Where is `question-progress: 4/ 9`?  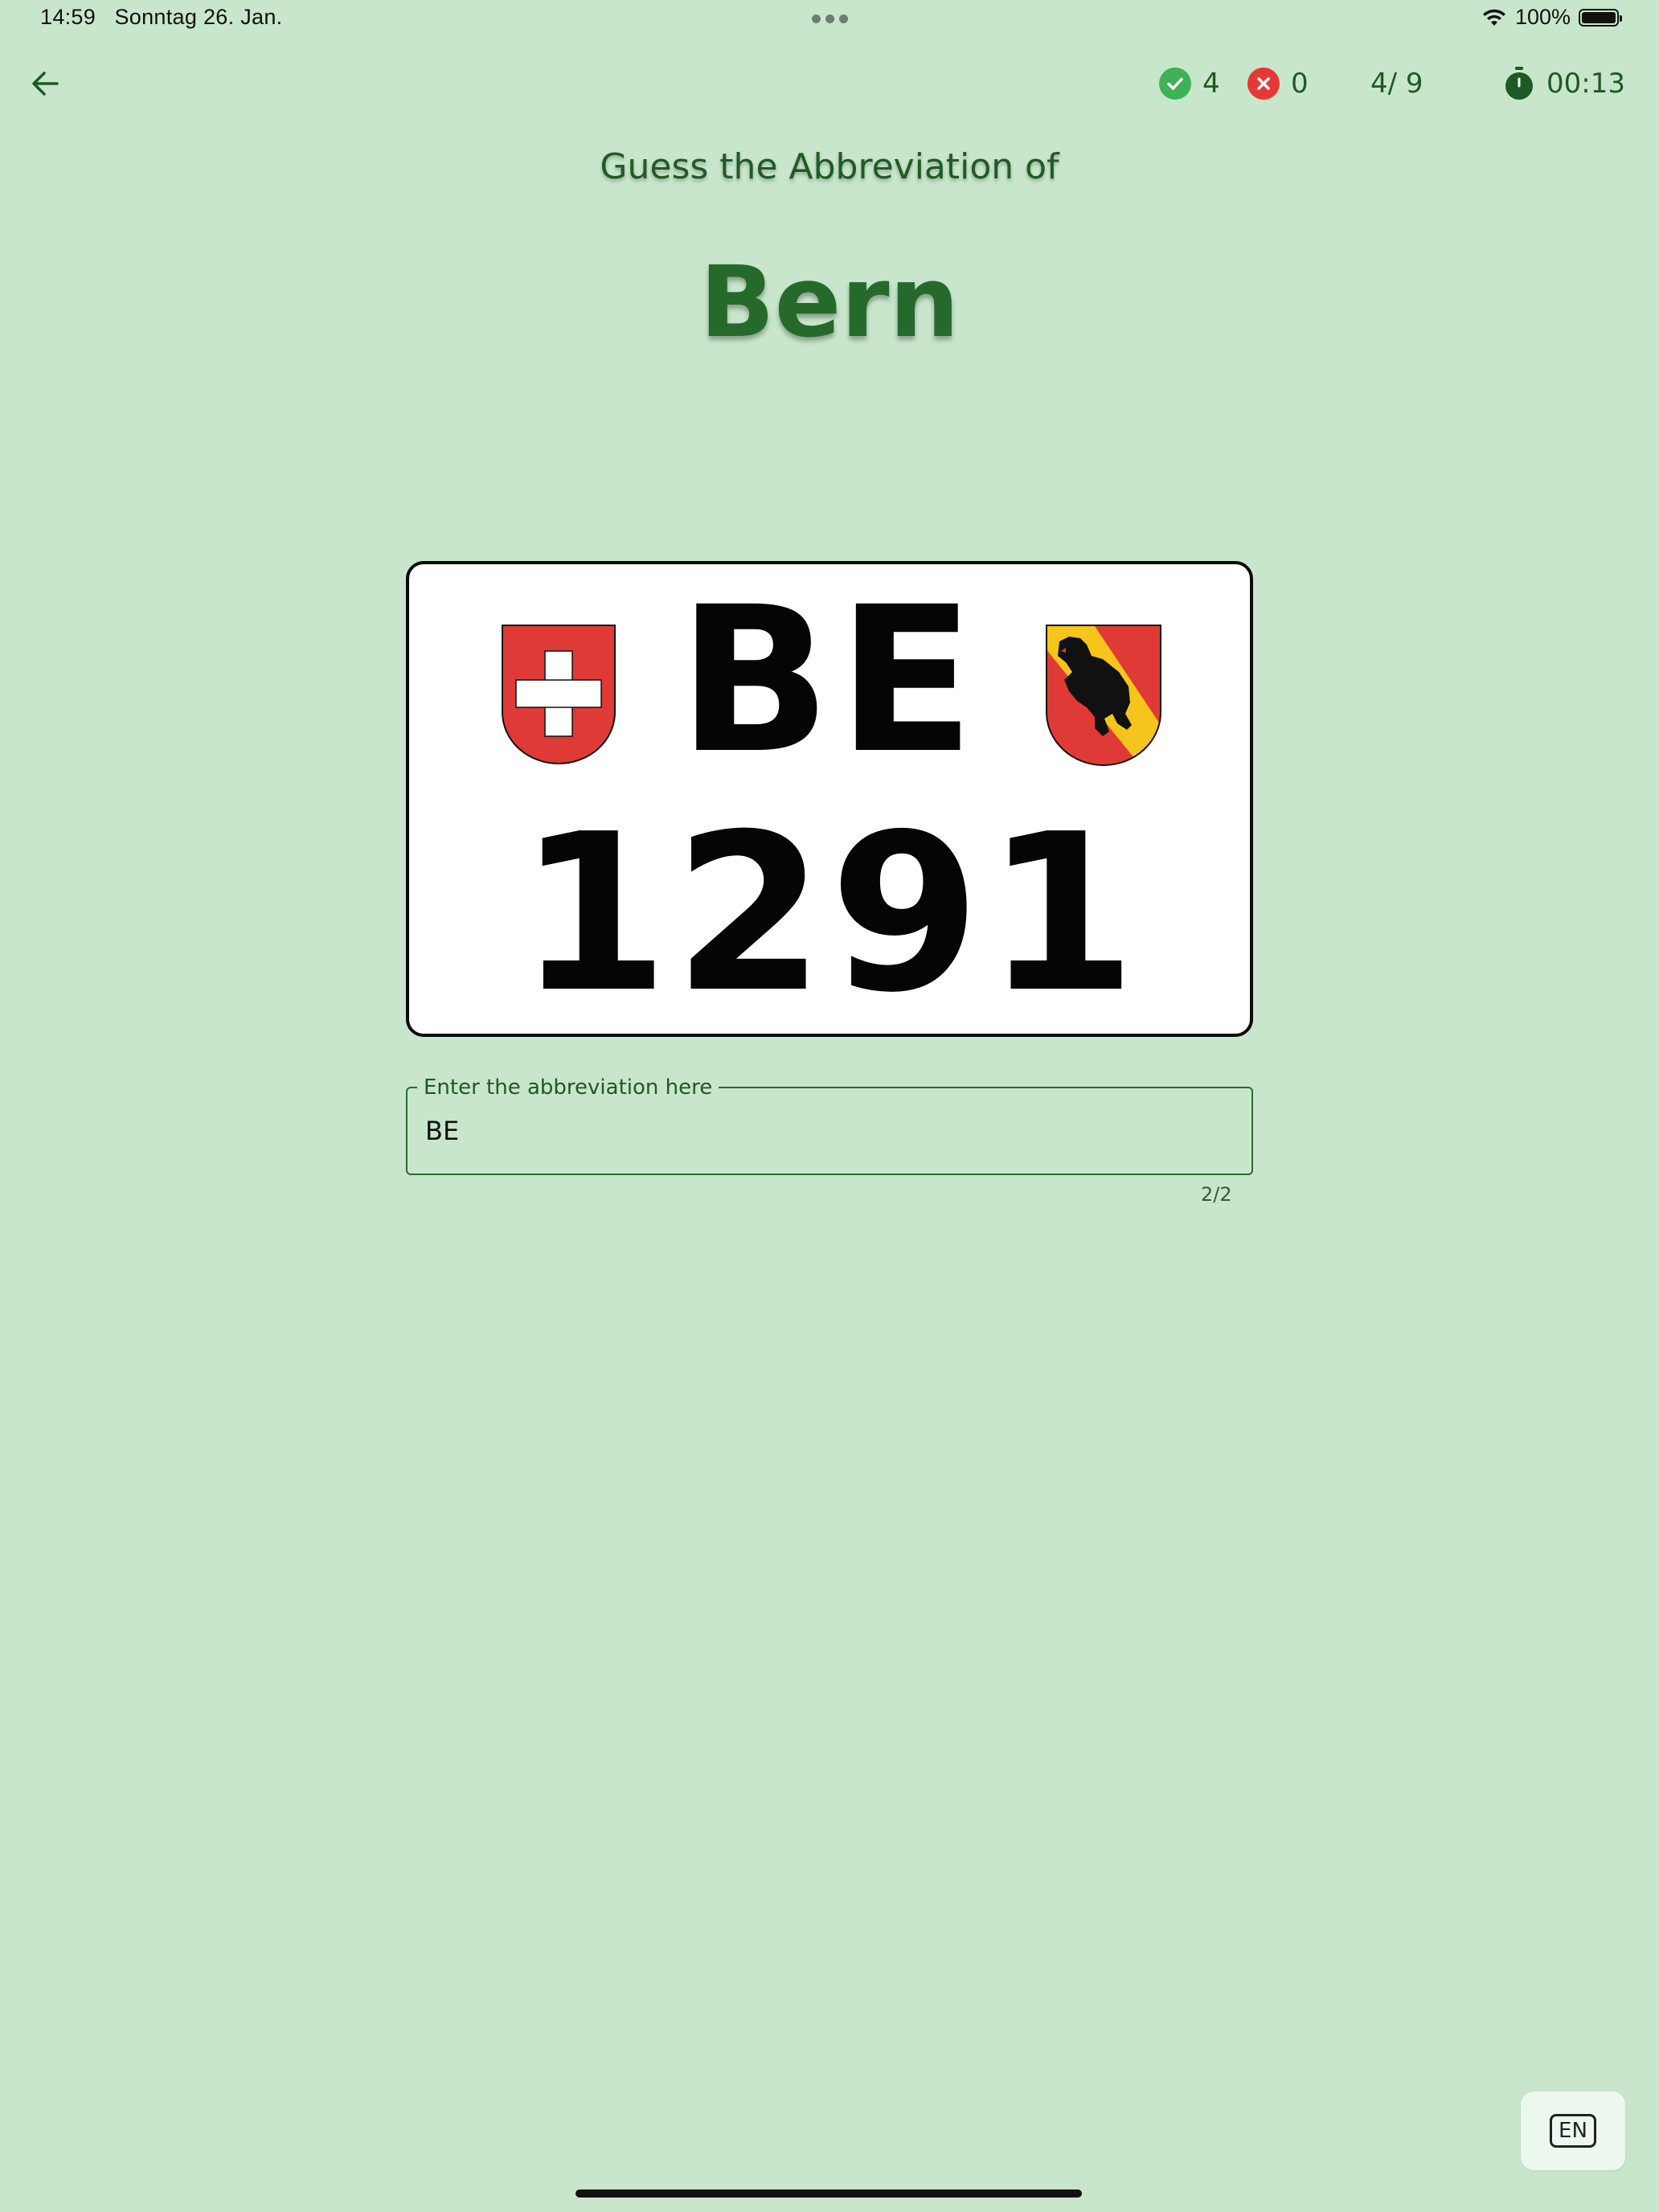
question-progress: 4/ 9 is located at coordinates (1396, 83).